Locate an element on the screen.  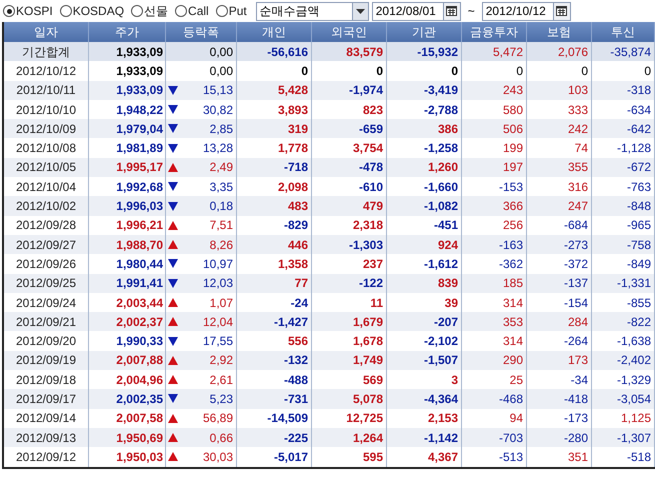
table-cell: 2012/09/12 is located at coordinates (46, 457).